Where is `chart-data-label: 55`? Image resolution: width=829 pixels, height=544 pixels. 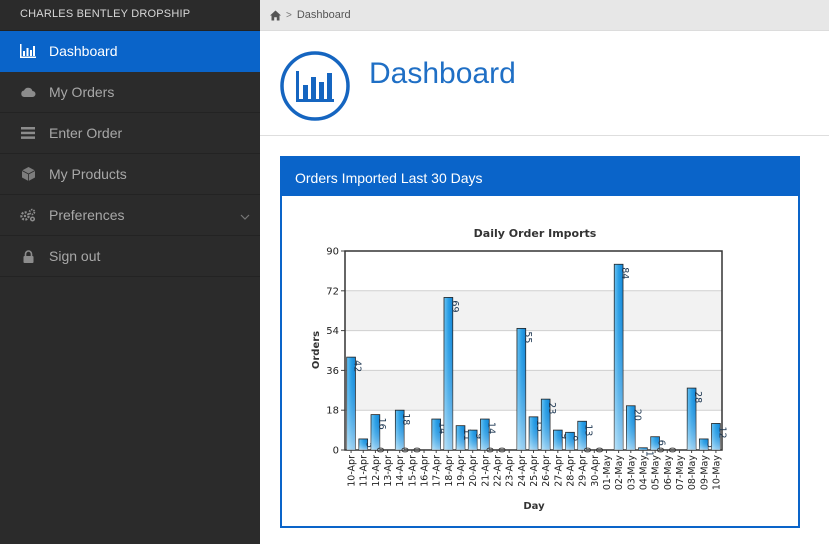
chart-data-label: 55 is located at coordinates (527, 337).